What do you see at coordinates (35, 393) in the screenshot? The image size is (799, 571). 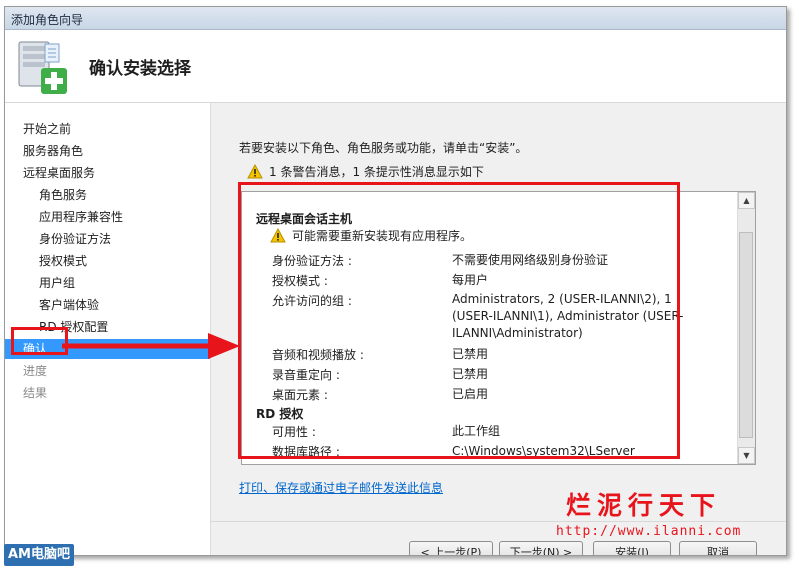 I see `step-results: 结果` at bounding box center [35, 393].